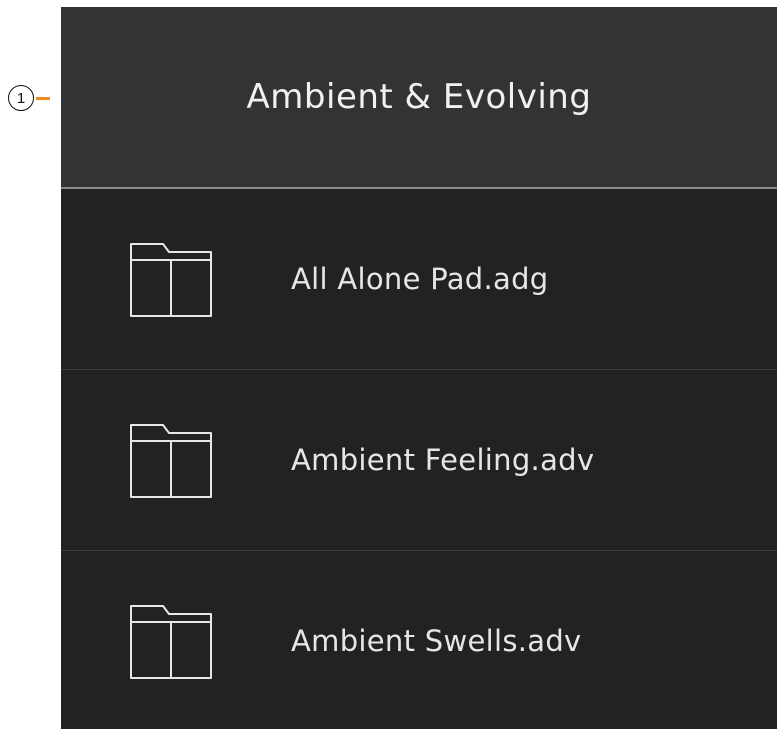  What do you see at coordinates (436, 641) in the screenshot?
I see `list-item-label: Ambient Swells.adv` at bounding box center [436, 641].